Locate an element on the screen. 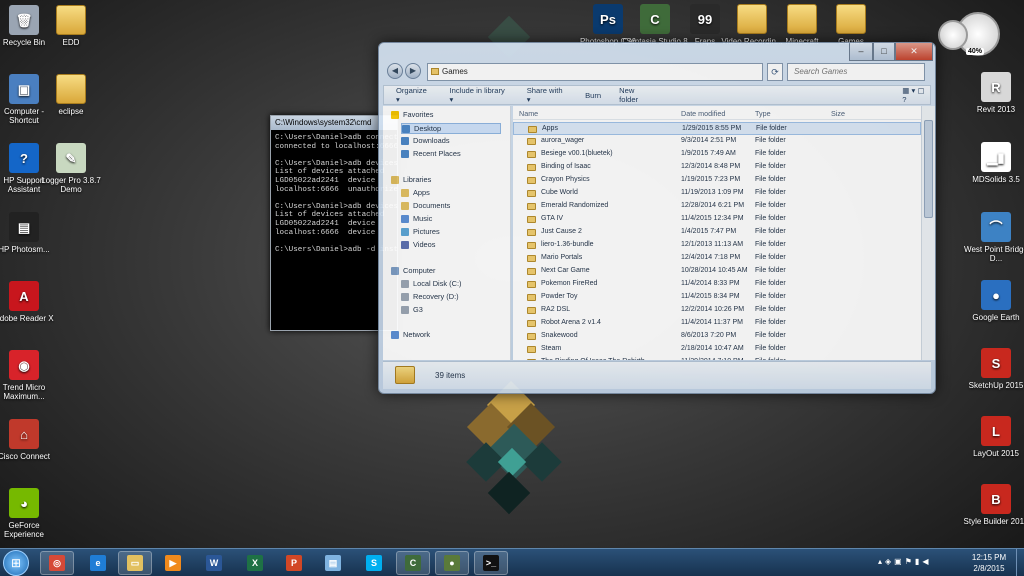 The image size is (1024, 576). file-row: Snakewood 8/6/2013 7:20 PM File folder is located at coordinates (717, 336).